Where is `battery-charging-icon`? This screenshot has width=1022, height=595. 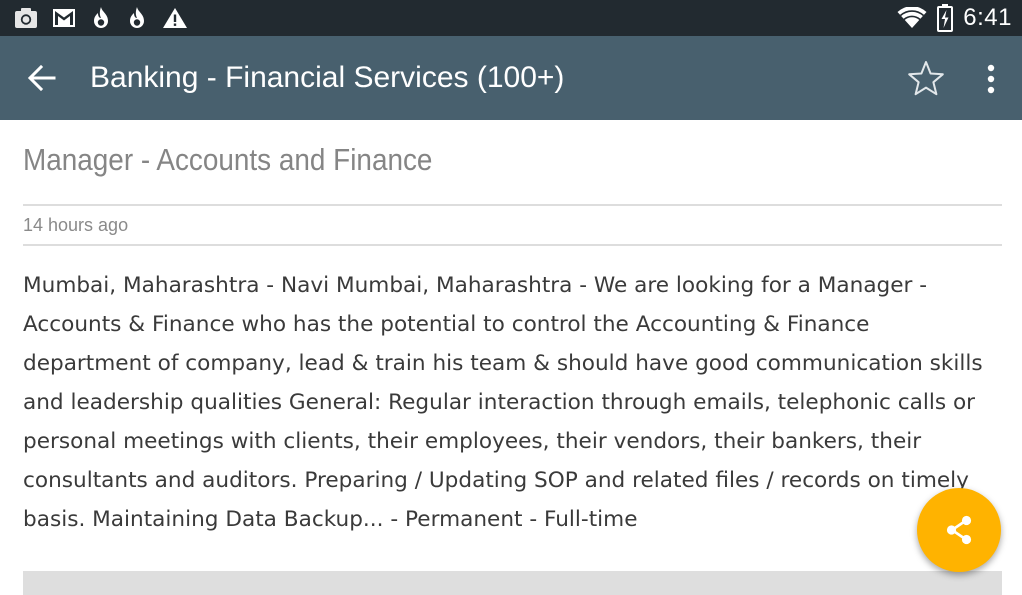
battery-charging-icon is located at coordinates (945, 18).